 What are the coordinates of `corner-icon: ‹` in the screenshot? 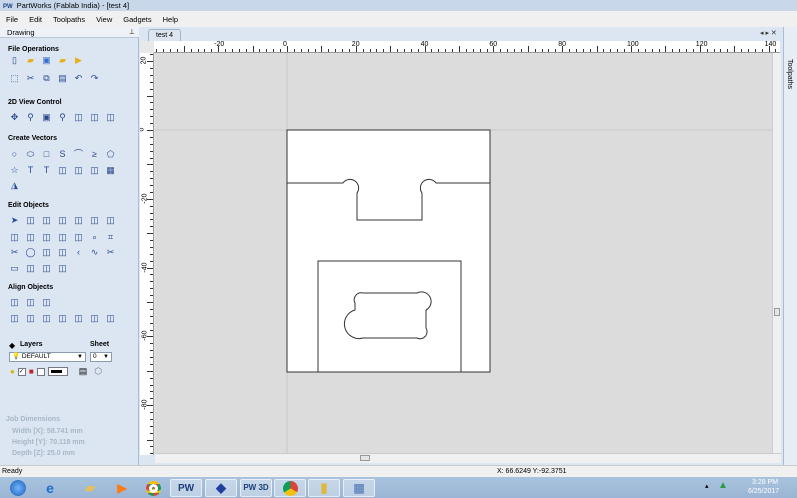 It's located at (78, 252).